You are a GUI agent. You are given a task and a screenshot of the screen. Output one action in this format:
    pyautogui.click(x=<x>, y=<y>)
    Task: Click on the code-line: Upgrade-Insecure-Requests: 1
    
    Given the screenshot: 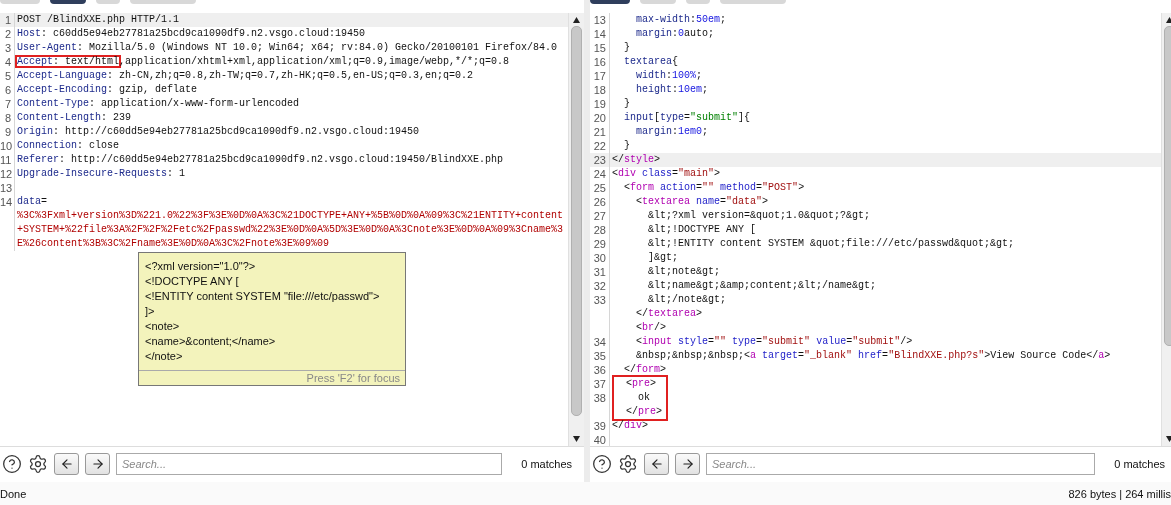 What is the action you would take?
    pyautogui.click(x=101, y=174)
    